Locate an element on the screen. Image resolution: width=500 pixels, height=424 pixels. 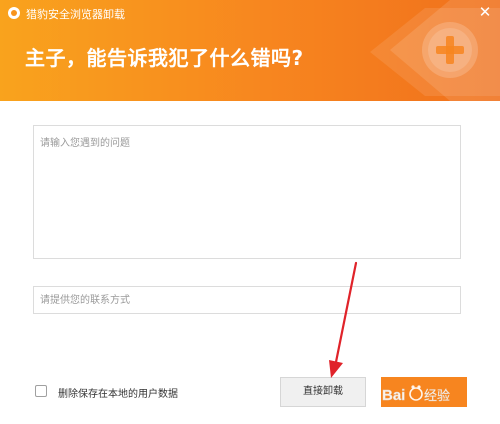
svg-text: 经验 is located at coordinates (437, 395).